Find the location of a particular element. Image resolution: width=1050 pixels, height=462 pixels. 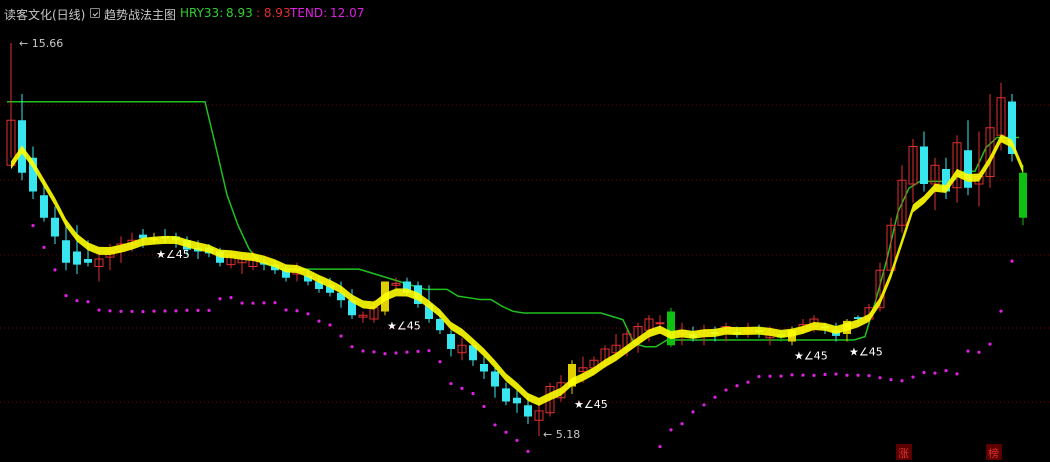

low-price-label: ← 5.18 is located at coordinates (561, 434).